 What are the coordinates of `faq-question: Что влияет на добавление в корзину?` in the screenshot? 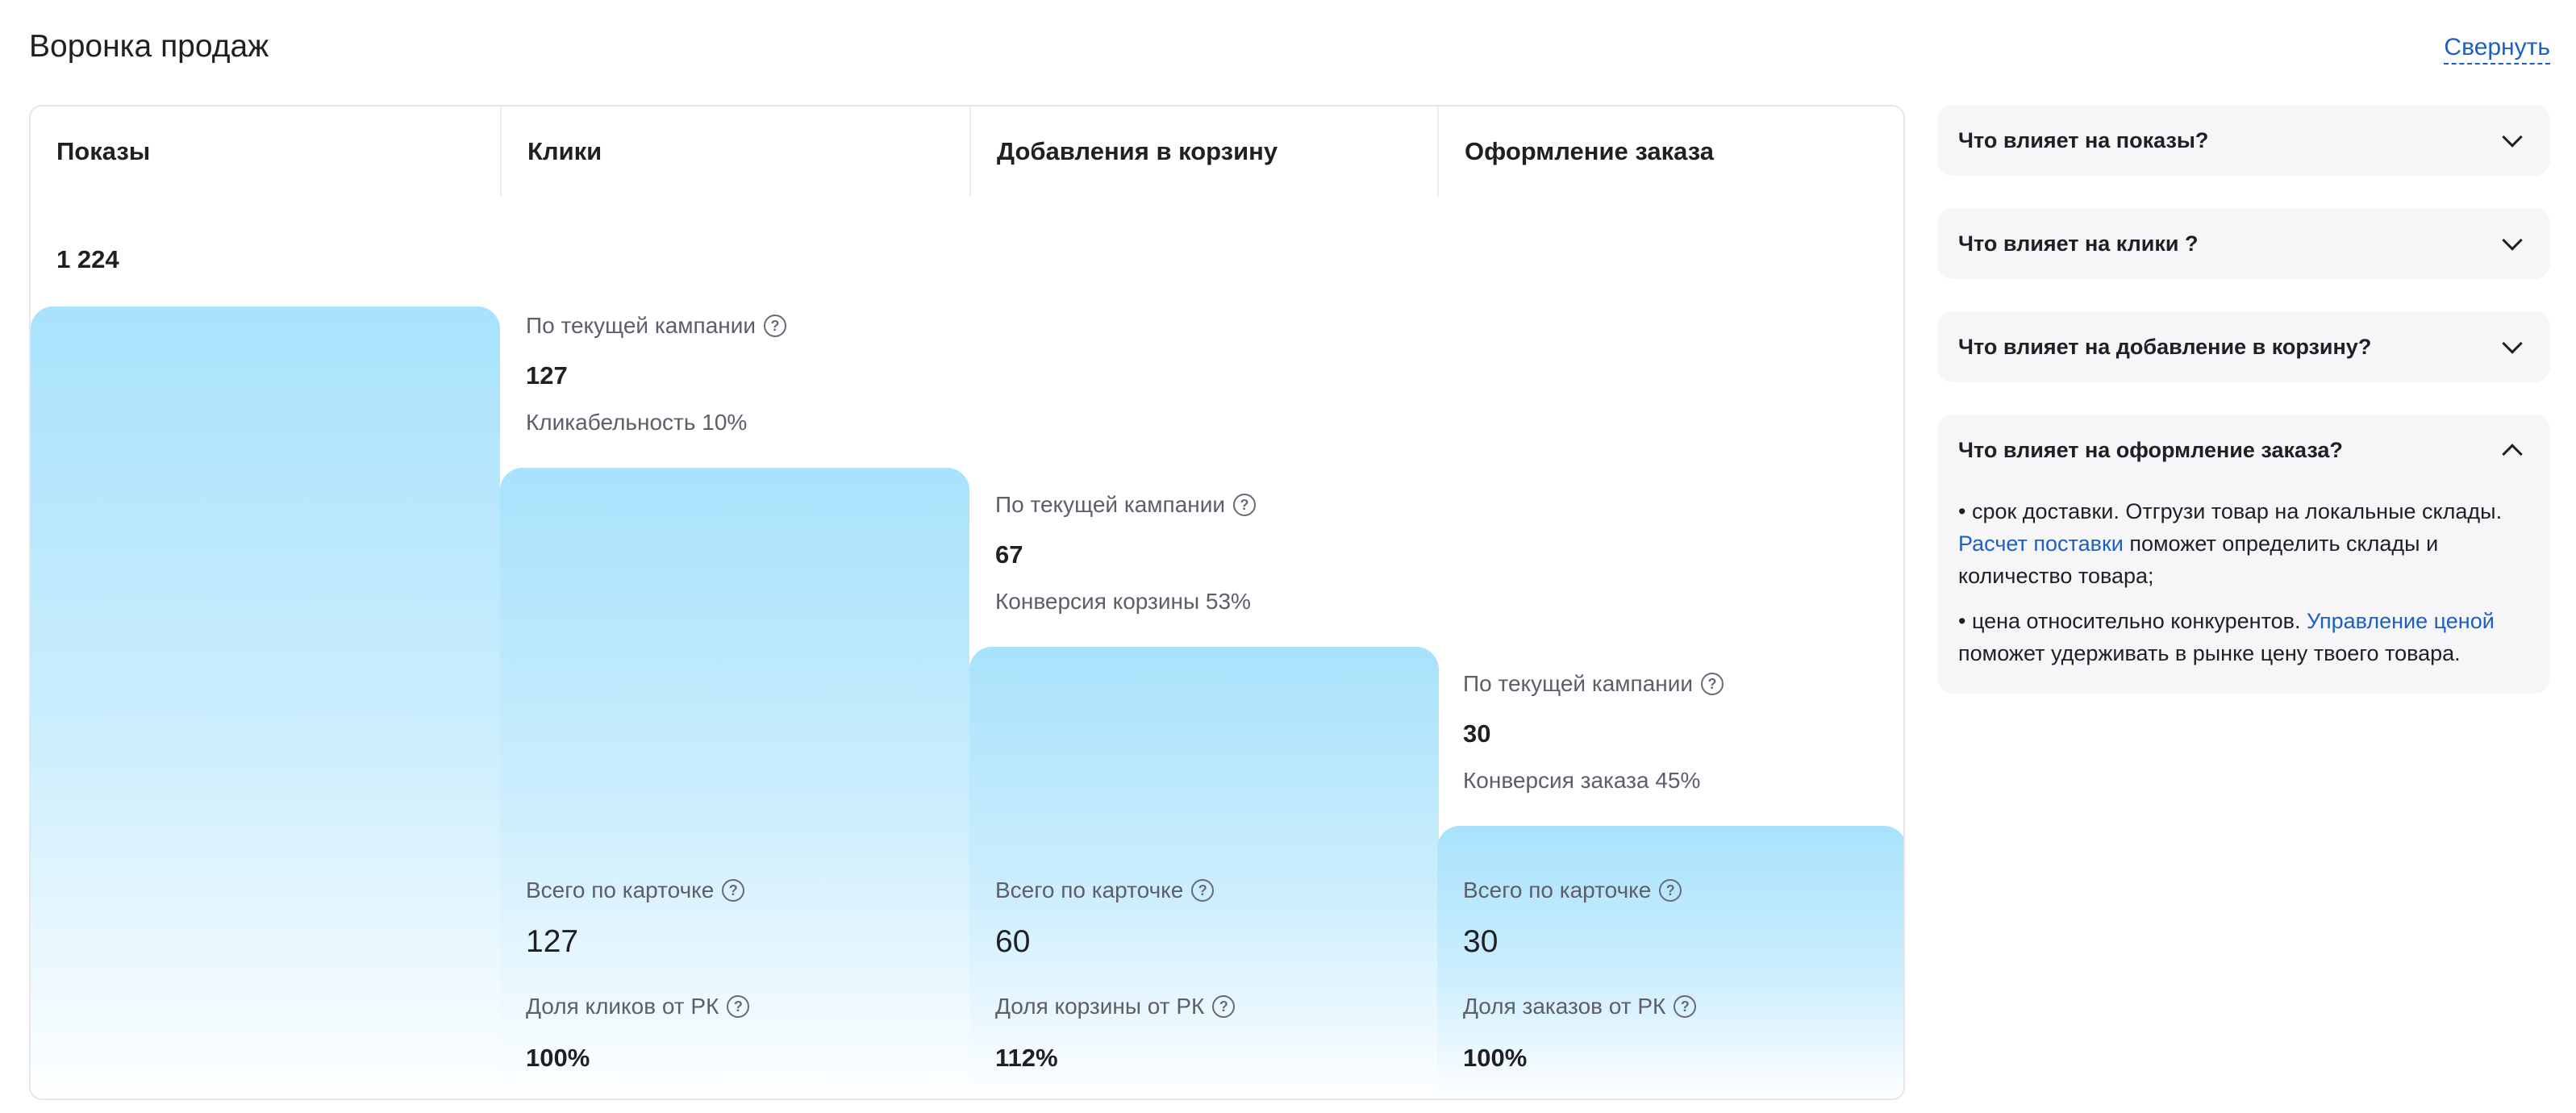 It's located at (2165, 347).